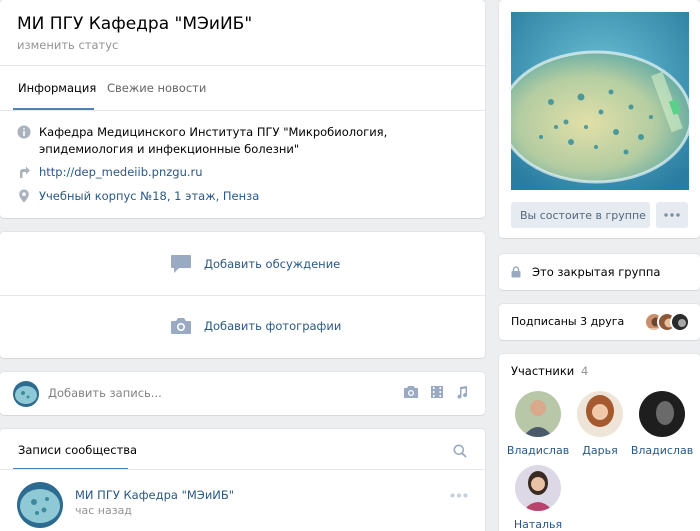  I want to click on lock-icon, so click(516, 272).